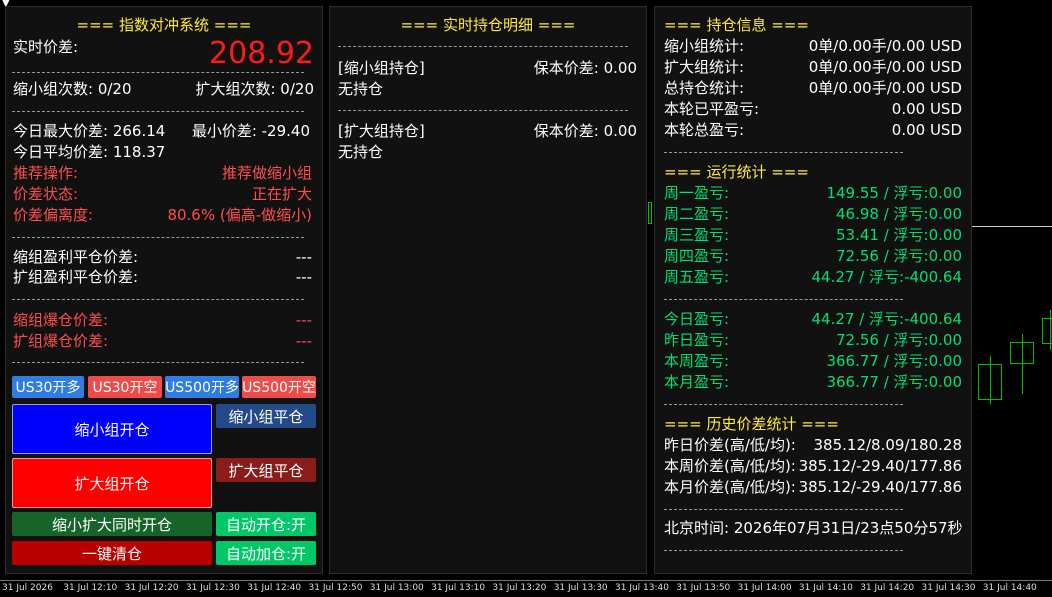  I want to click on expand-breakeven: 保本价差: 0.00, so click(585, 131).